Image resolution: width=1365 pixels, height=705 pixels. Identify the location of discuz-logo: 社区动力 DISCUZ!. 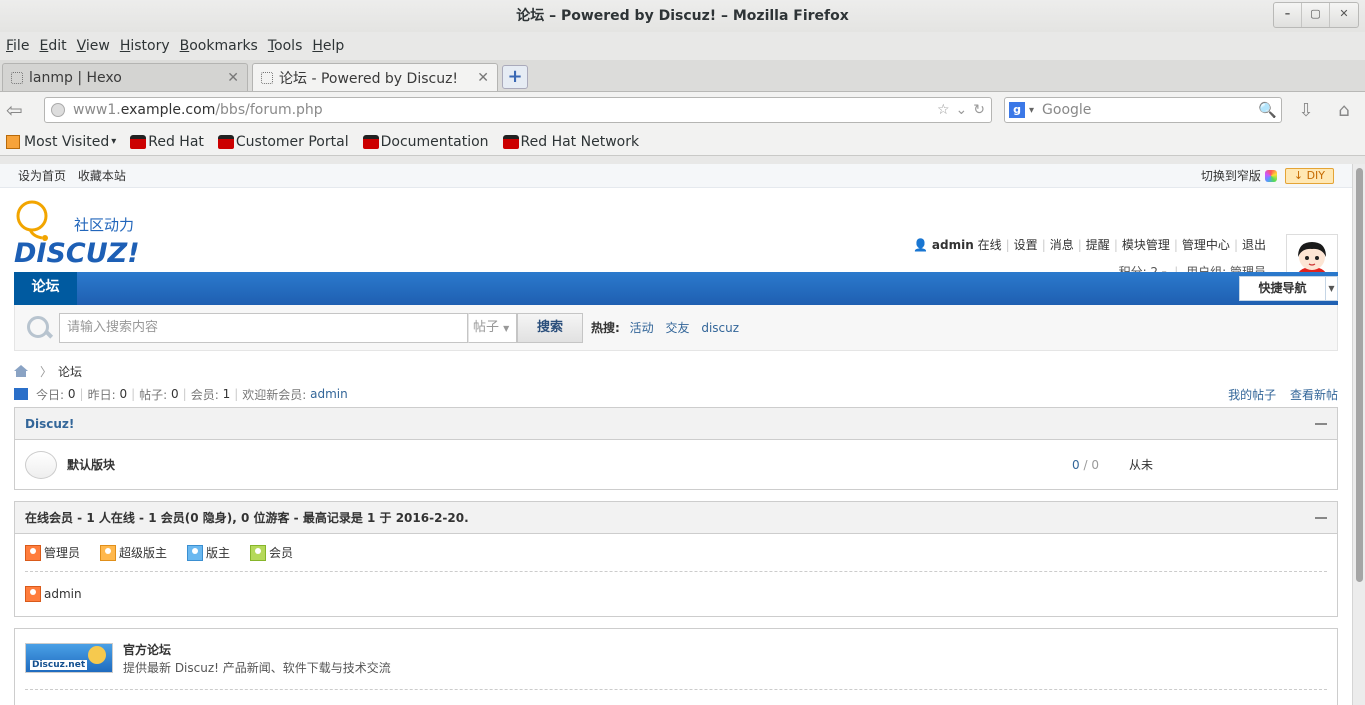
(84, 234).